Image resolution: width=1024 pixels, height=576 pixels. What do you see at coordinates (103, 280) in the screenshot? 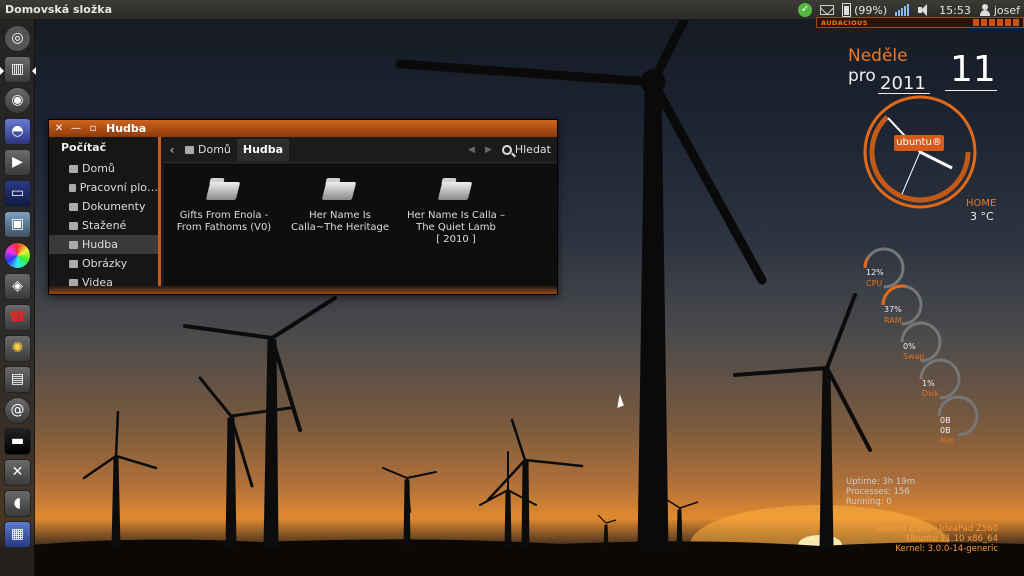
I see `sidebar-item-videos: Videa` at bounding box center [103, 280].